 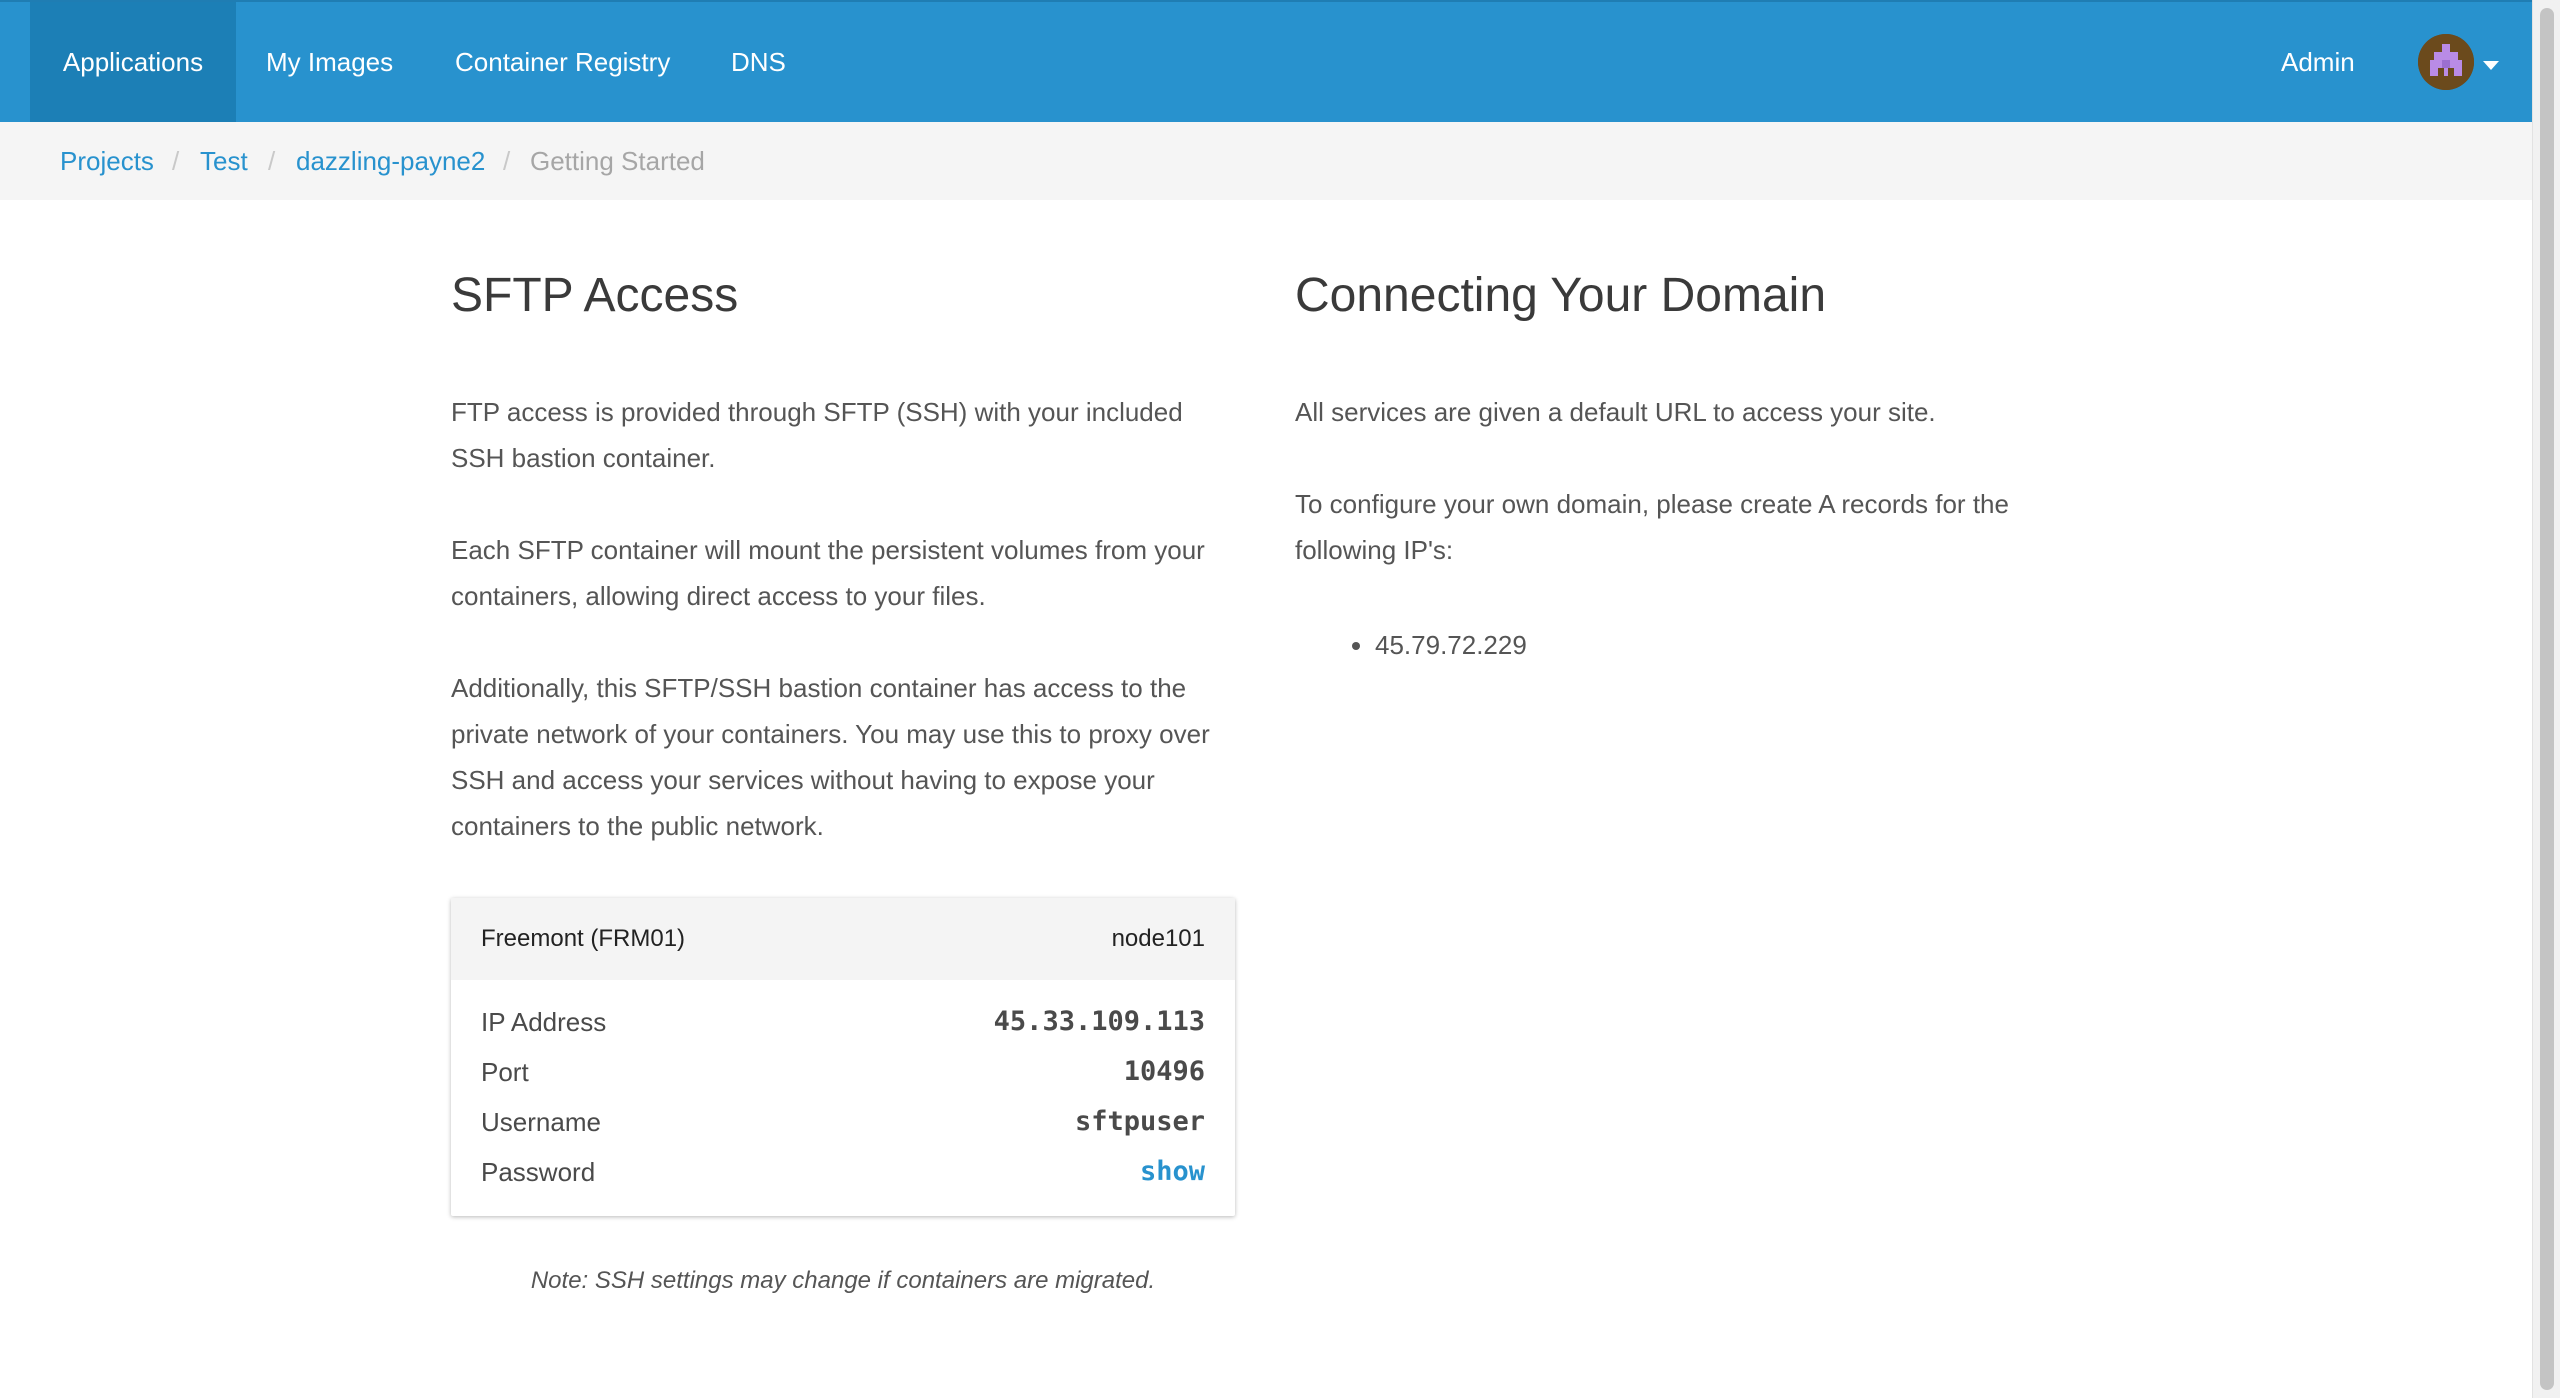 What do you see at coordinates (329, 62) in the screenshot?
I see `nav-my-images: My Images` at bounding box center [329, 62].